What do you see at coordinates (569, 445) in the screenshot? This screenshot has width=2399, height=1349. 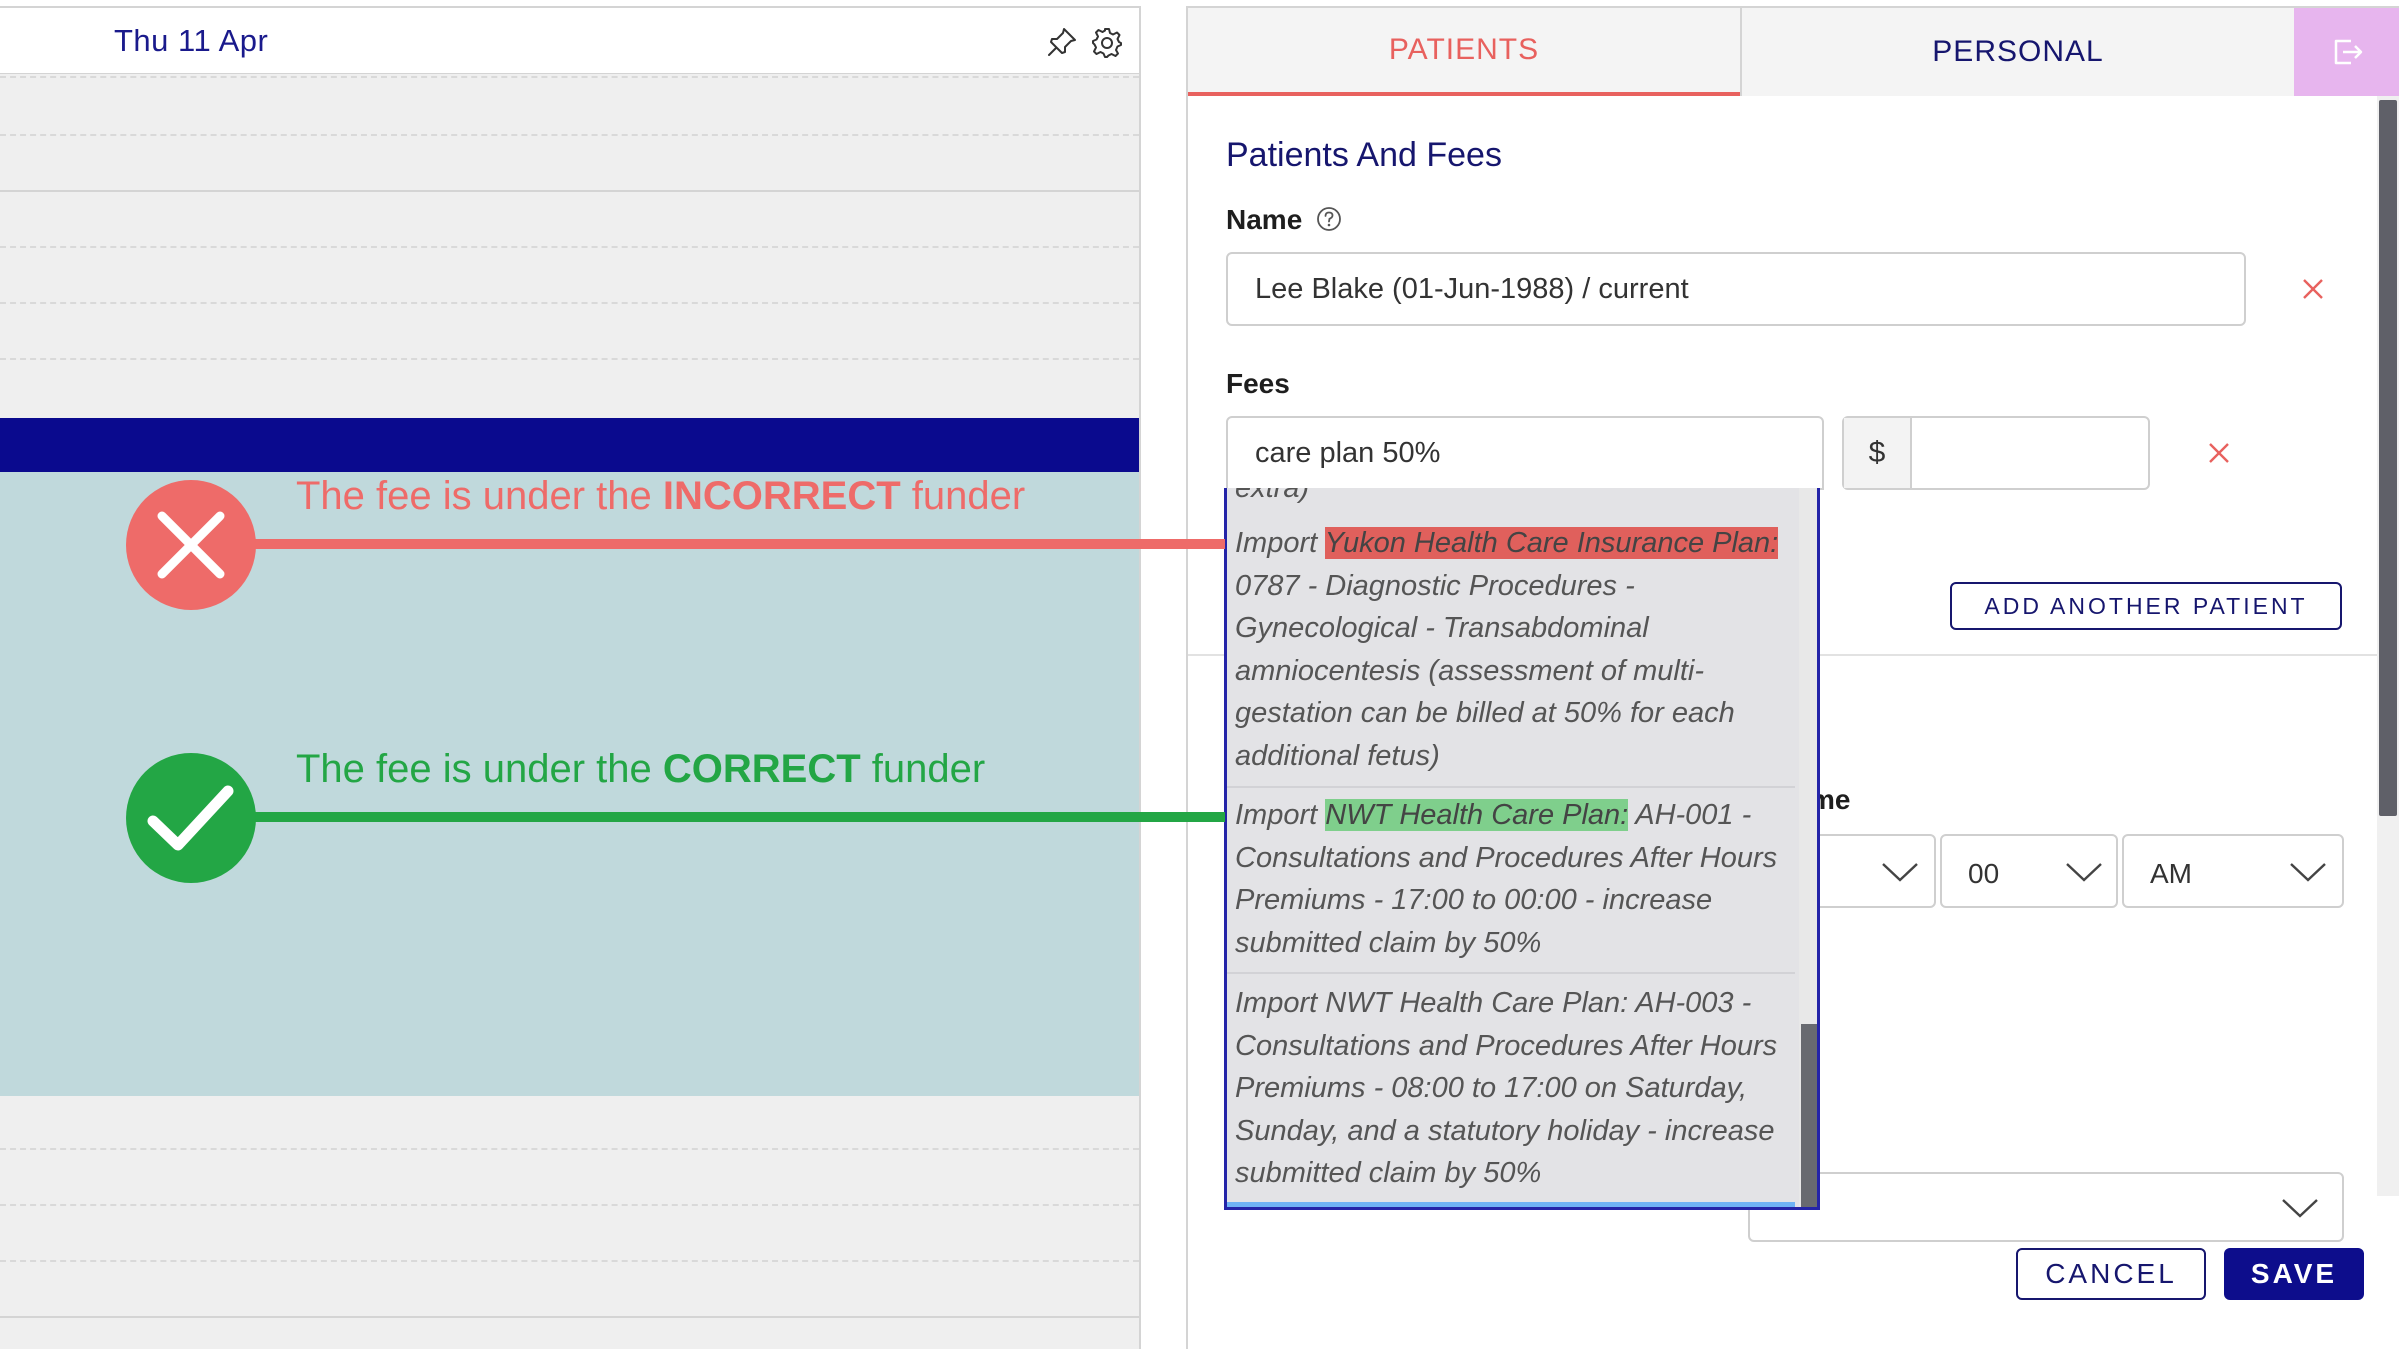 I see `appointment-header-bar` at bounding box center [569, 445].